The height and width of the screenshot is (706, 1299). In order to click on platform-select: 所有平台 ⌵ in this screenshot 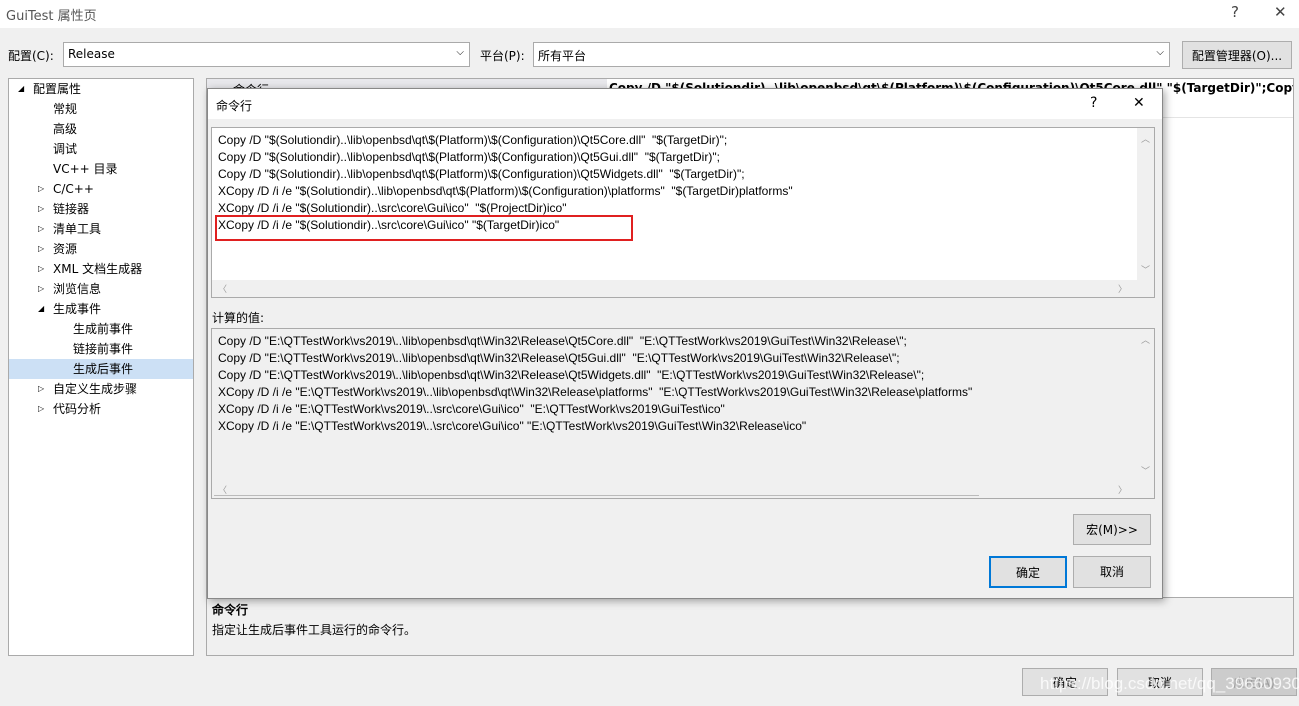, I will do `click(851, 54)`.